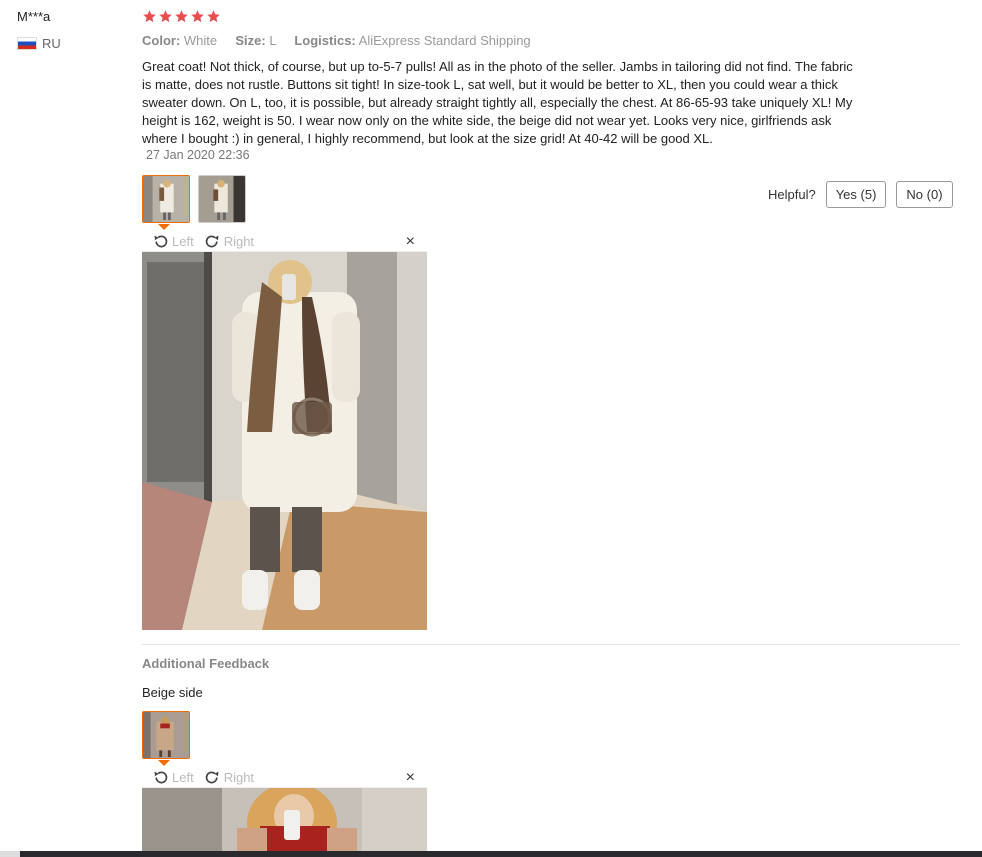 The image size is (982, 857). What do you see at coordinates (250, 40) in the screenshot?
I see `size-key: Size:` at bounding box center [250, 40].